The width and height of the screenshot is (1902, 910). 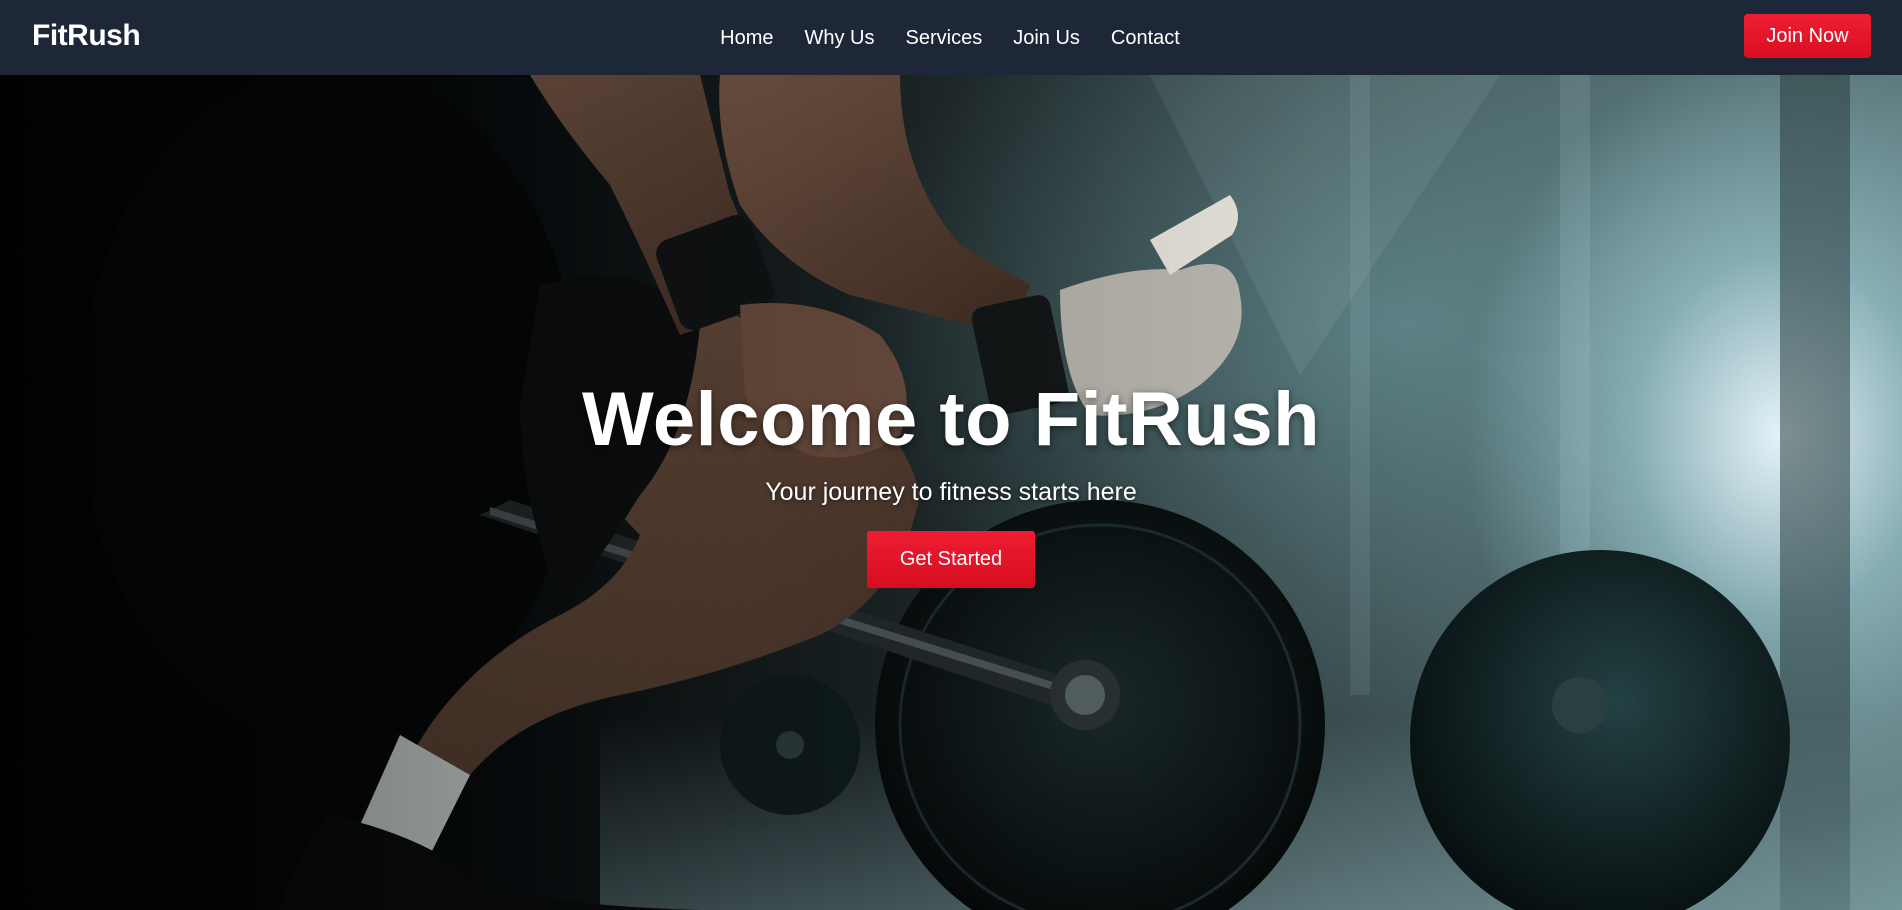 I want to click on get-started-button: Get Started, so click(x=951, y=559).